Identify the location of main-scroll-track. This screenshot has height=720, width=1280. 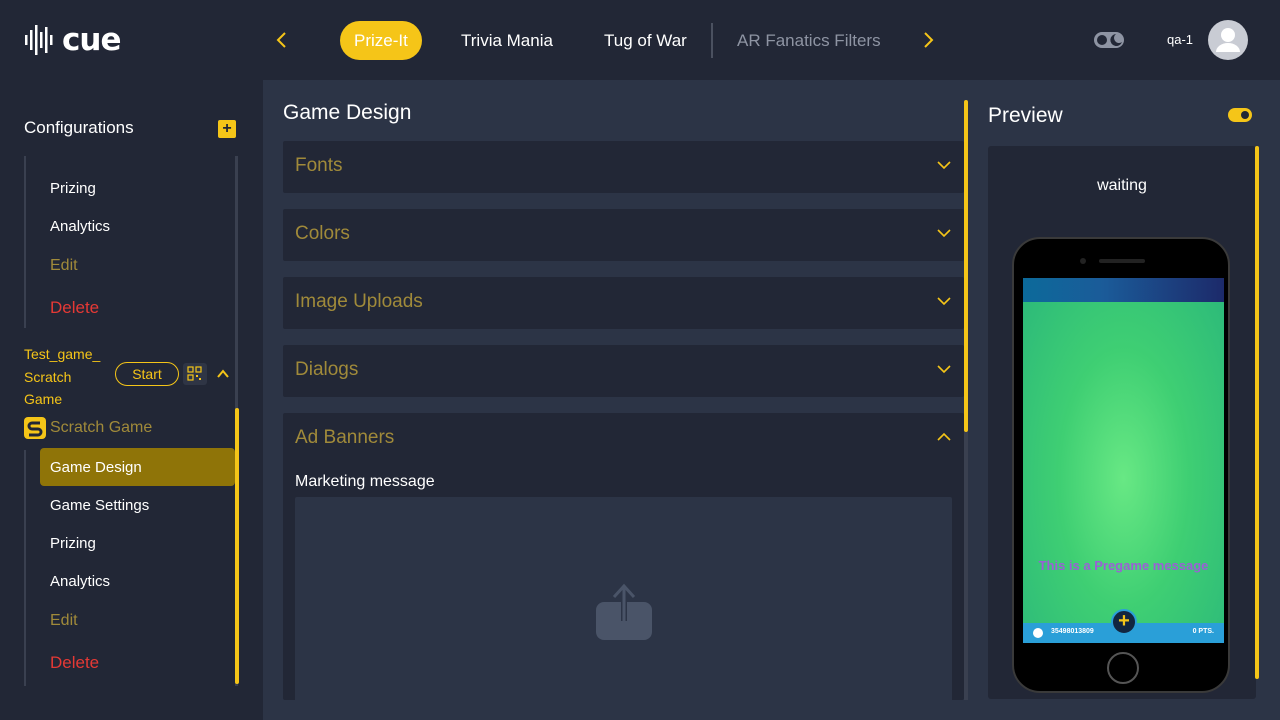
(966, 566).